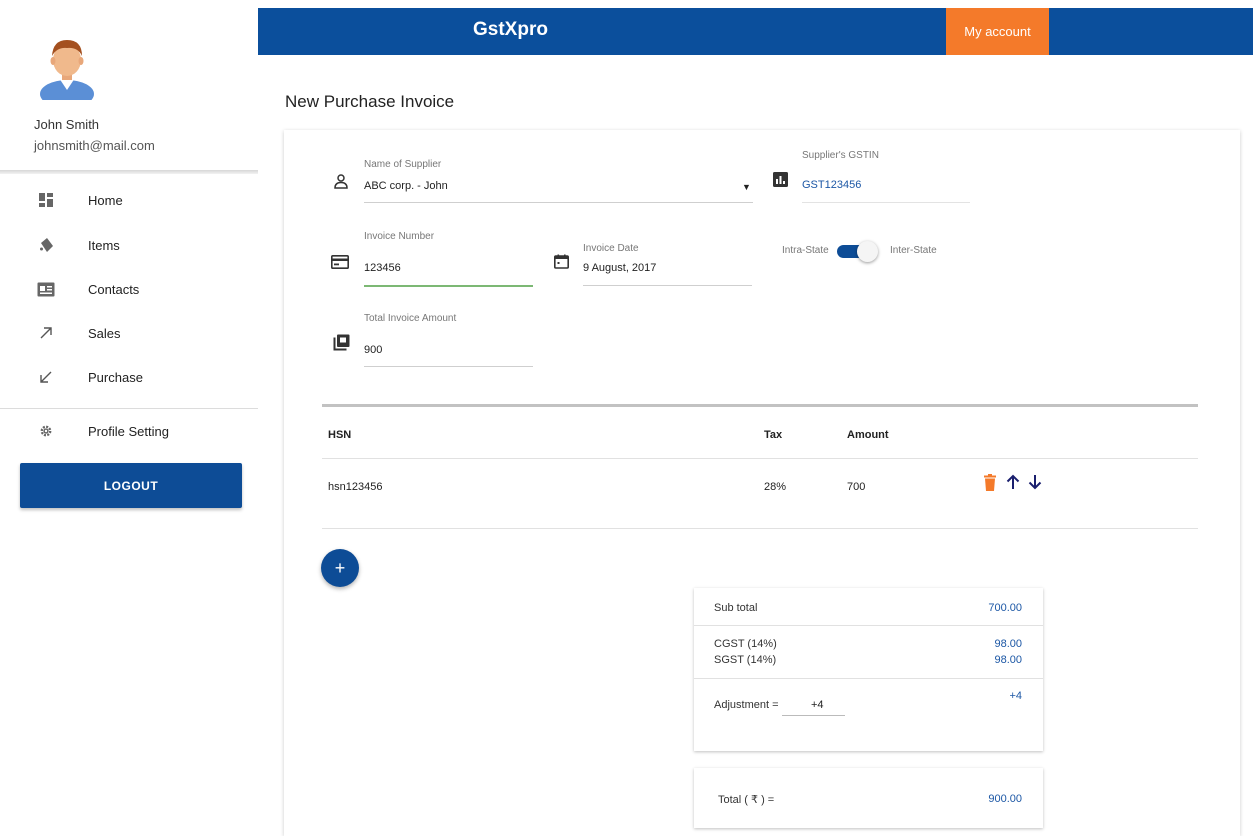 The image size is (1253, 836). I want to click on my-account-button: My account, so click(997, 31).